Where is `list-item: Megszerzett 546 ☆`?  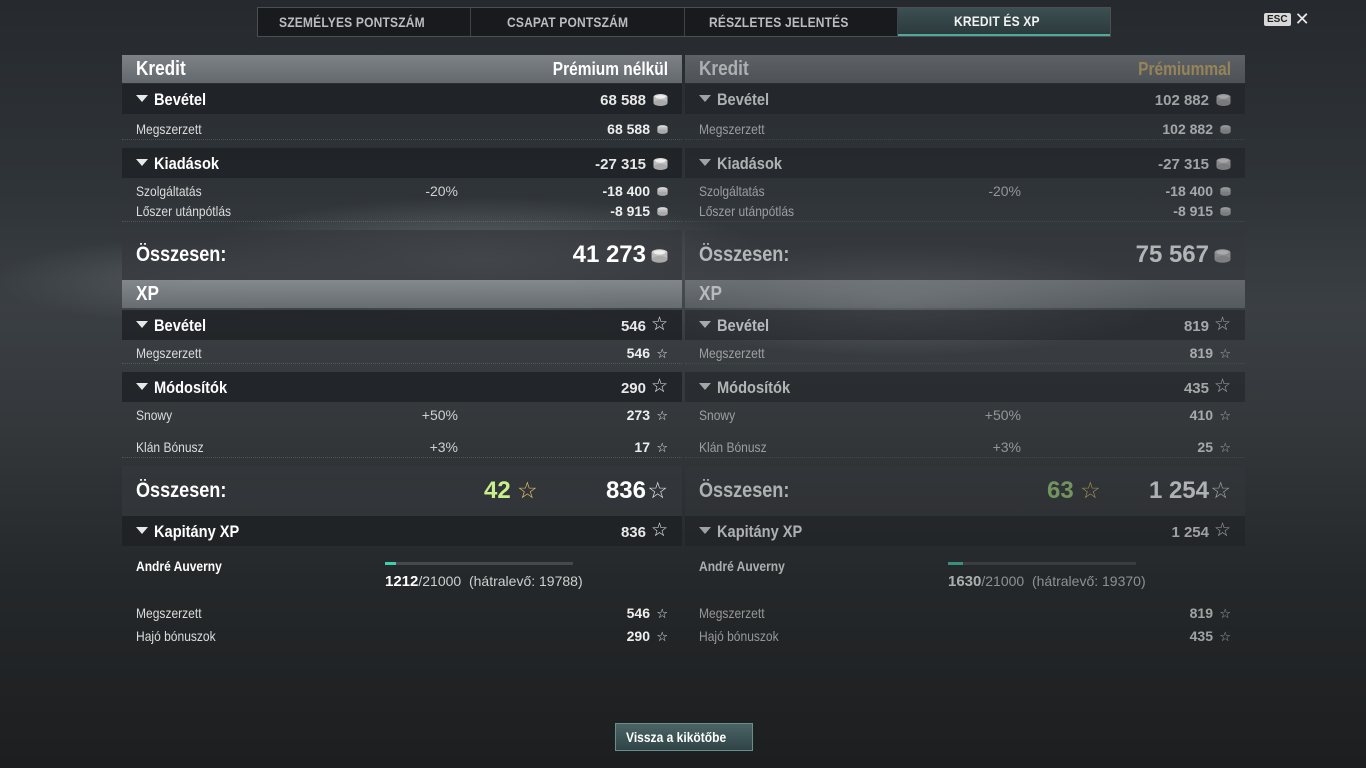 list-item: Megszerzett 546 ☆ is located at coordinates (402, 613).